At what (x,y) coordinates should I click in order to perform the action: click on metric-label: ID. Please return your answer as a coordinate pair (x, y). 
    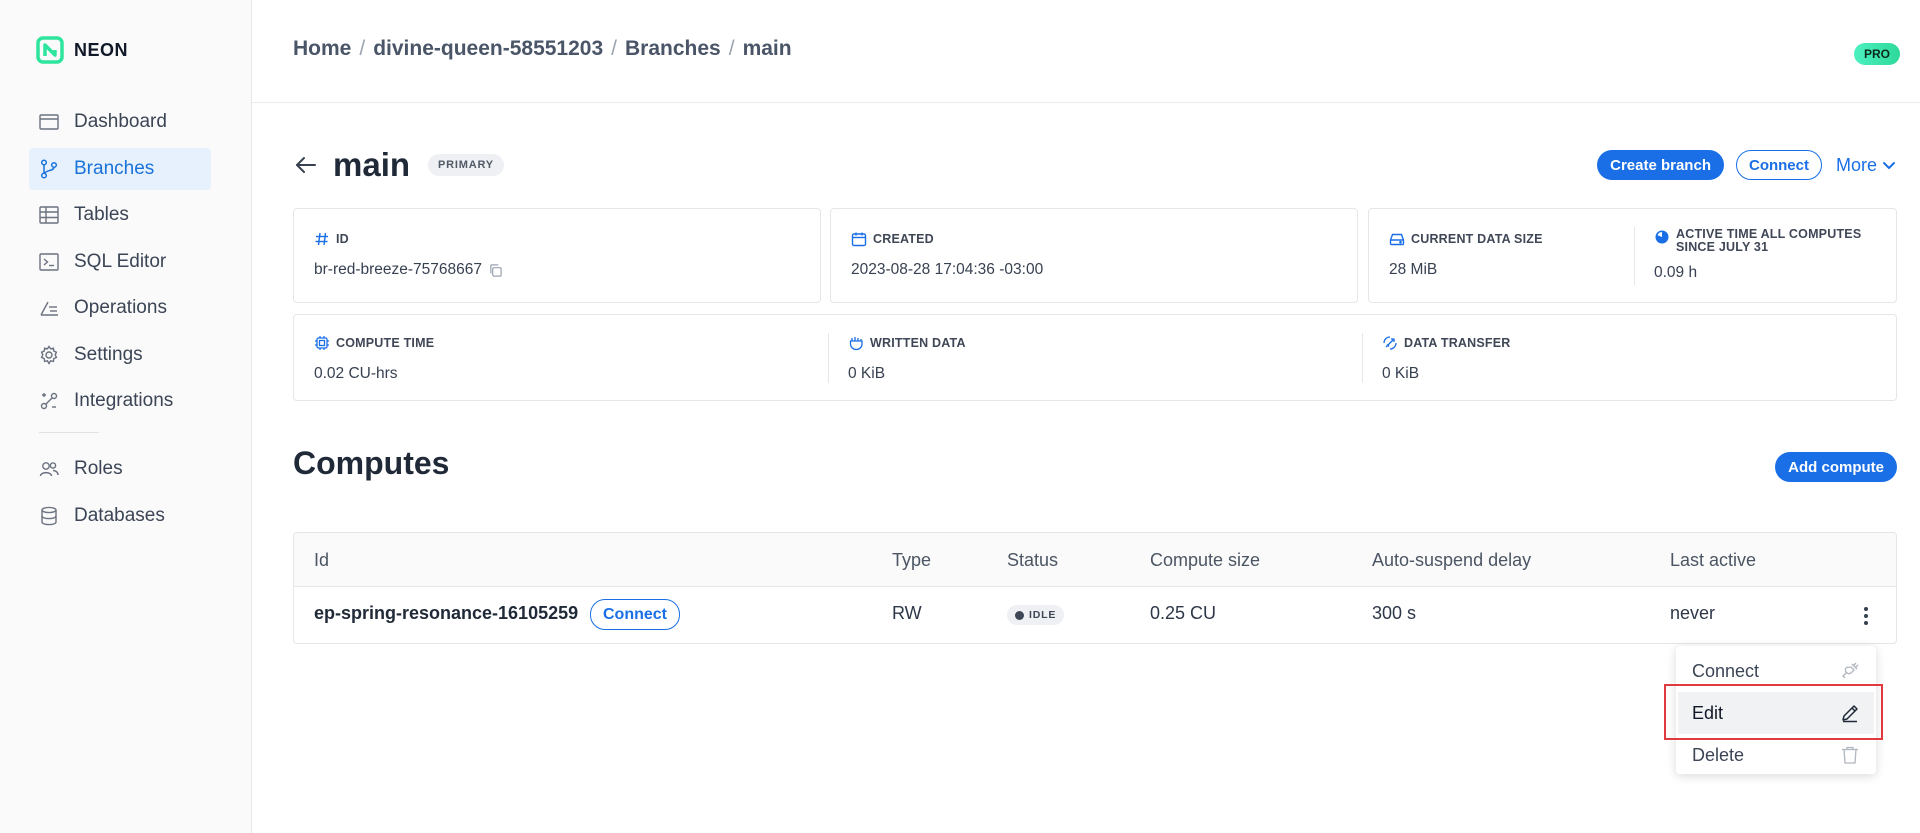
    Looking at the image, I should click on (342, 238).